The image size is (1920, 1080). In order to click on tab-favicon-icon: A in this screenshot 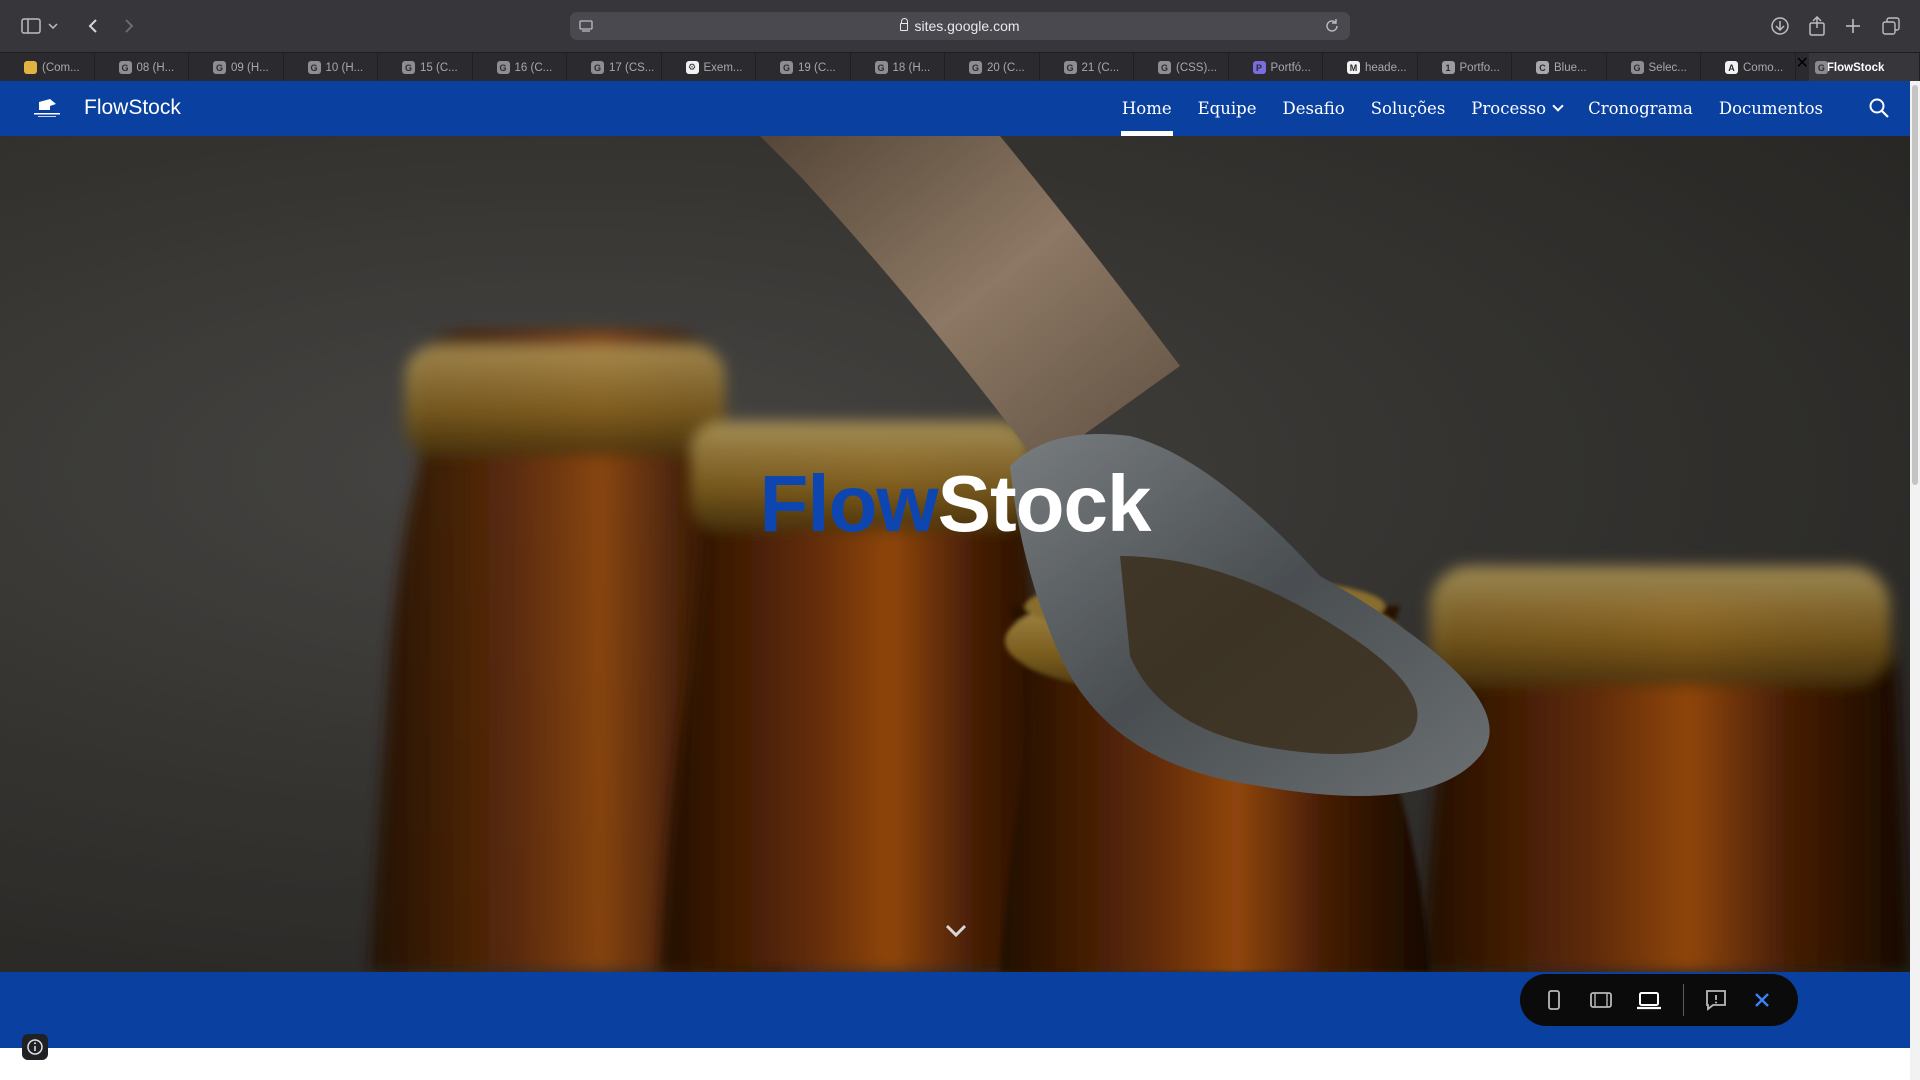, I will do `click(1731, 67)`.